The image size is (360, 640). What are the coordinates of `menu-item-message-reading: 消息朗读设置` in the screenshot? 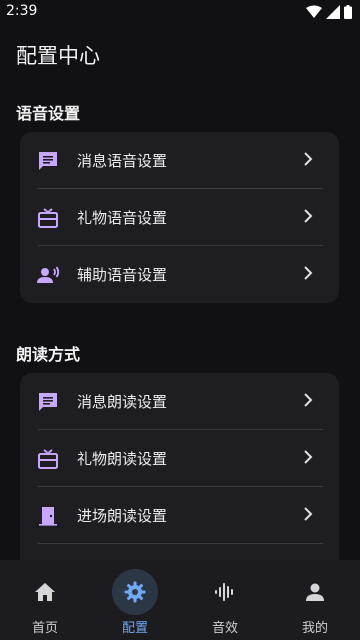 It's located at (179, 401).